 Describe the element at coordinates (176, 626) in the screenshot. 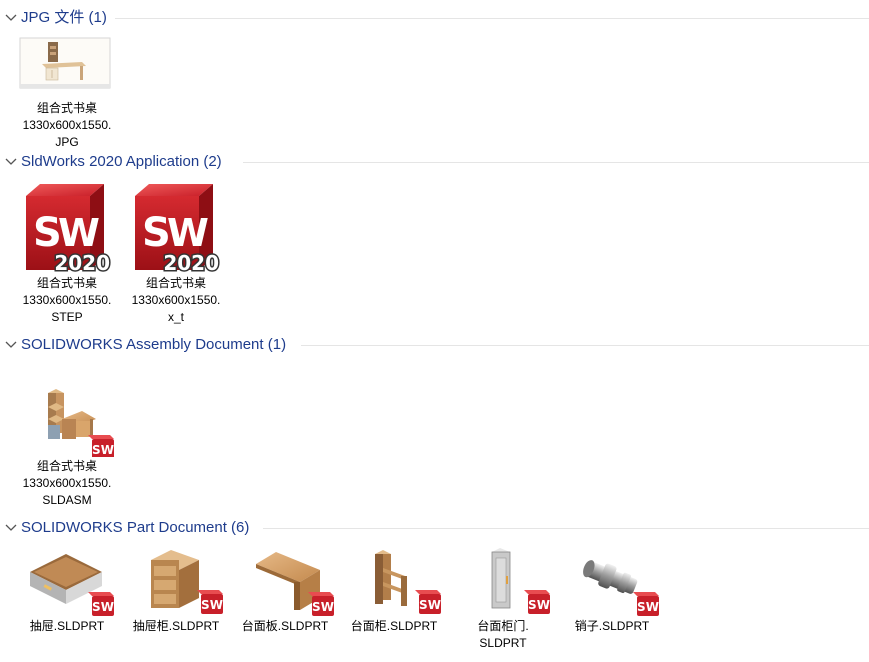

I see `file-name: 抽屉柜.SLDPRT` at that location.